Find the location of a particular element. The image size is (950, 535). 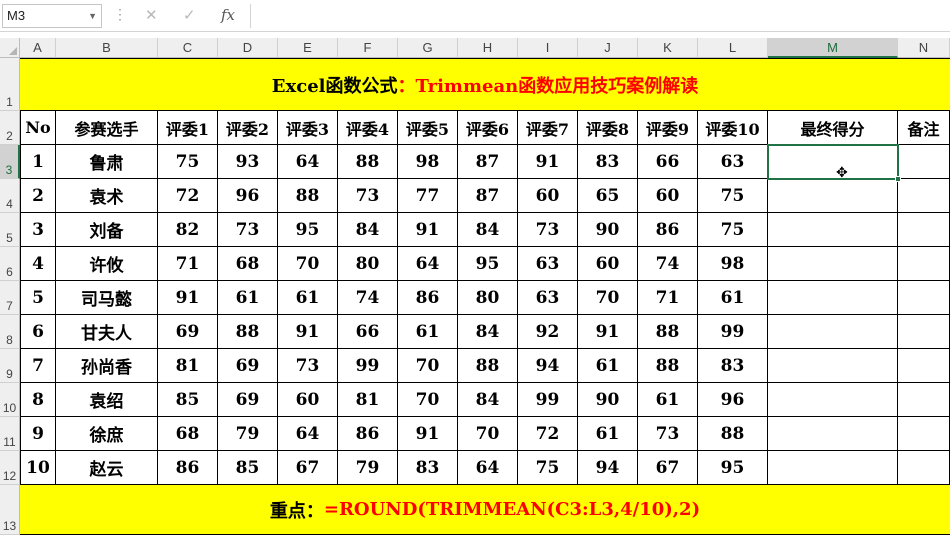

cell-d6: 68 is located at coordinates (248, 264).